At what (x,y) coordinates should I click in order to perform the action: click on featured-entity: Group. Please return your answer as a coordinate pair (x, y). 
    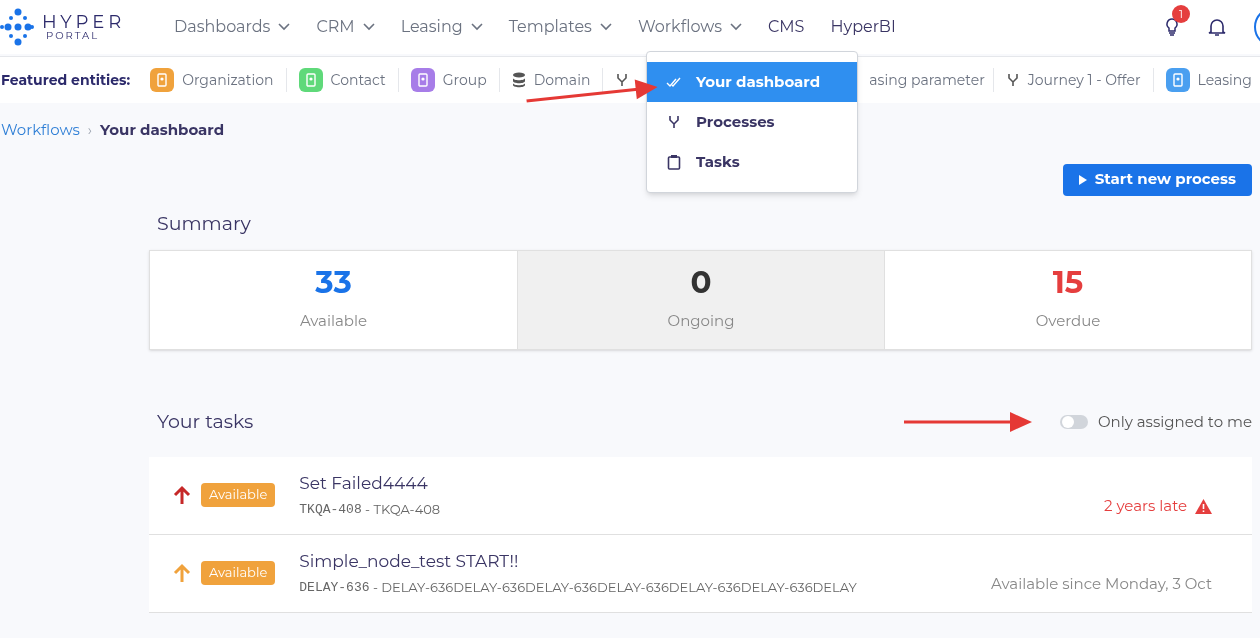
    Looking at the image, I should click on (448, 80).